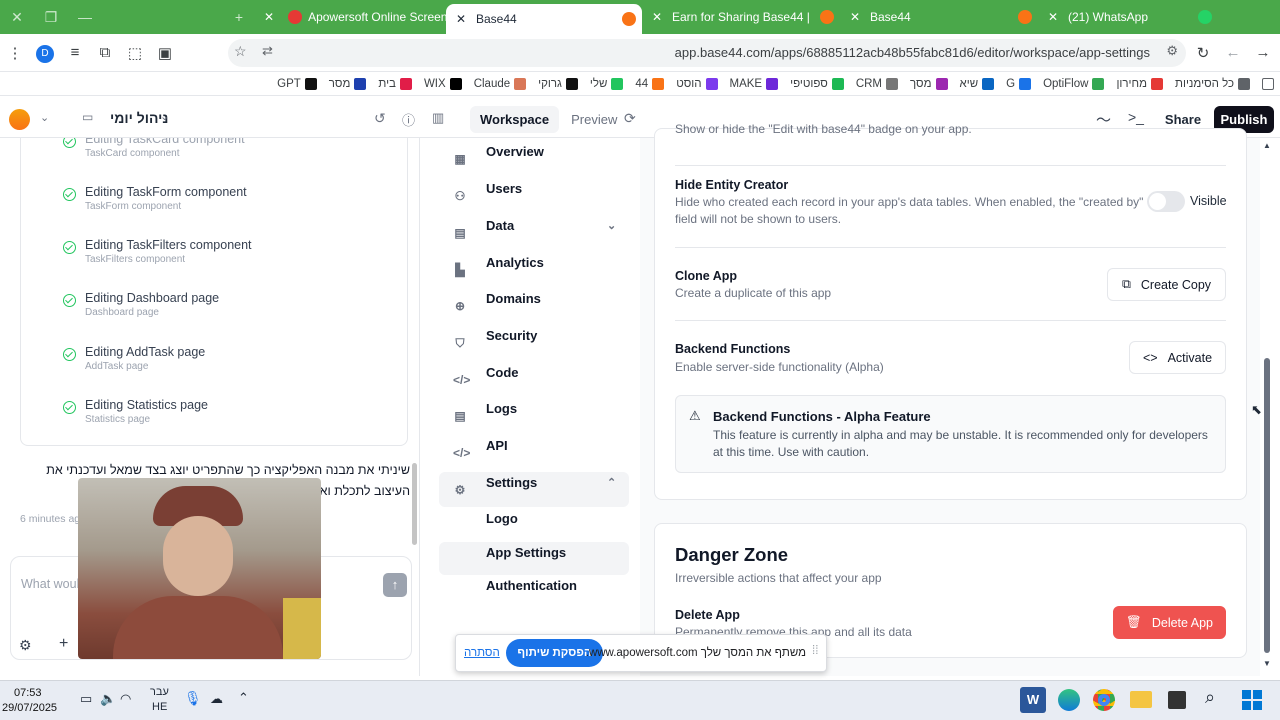 The width and height of the screenshot is (1280, 720). Describe the element at coordinates (1212, 83) in the screenshot. I see `bookmark-item: כל הסימניות` at that location.